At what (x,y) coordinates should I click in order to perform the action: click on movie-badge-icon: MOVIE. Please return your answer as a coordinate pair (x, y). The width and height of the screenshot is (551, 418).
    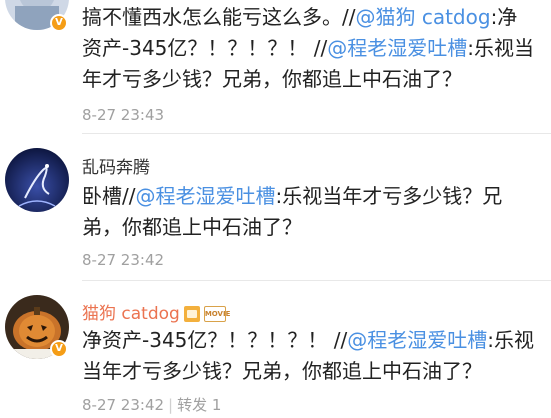
    Looking at the image, I should click on (216, 314).